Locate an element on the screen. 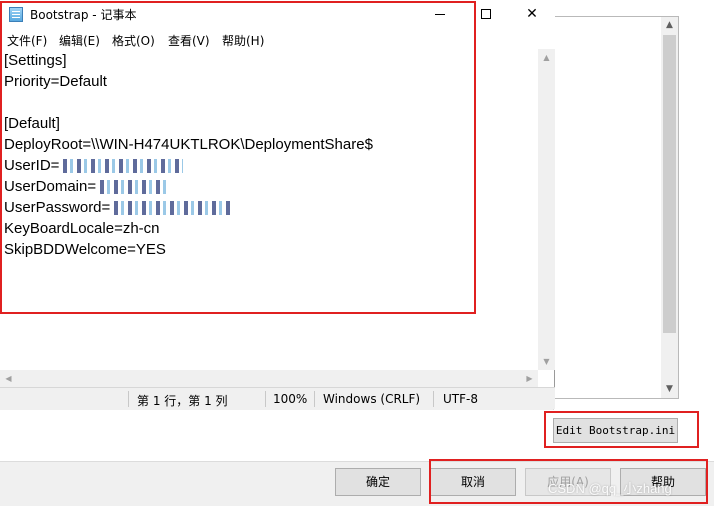 Image resolution: width=714 pixels, height=506 pixels. userdomain-key: UserDomain= is located at coordinates (50, 186).